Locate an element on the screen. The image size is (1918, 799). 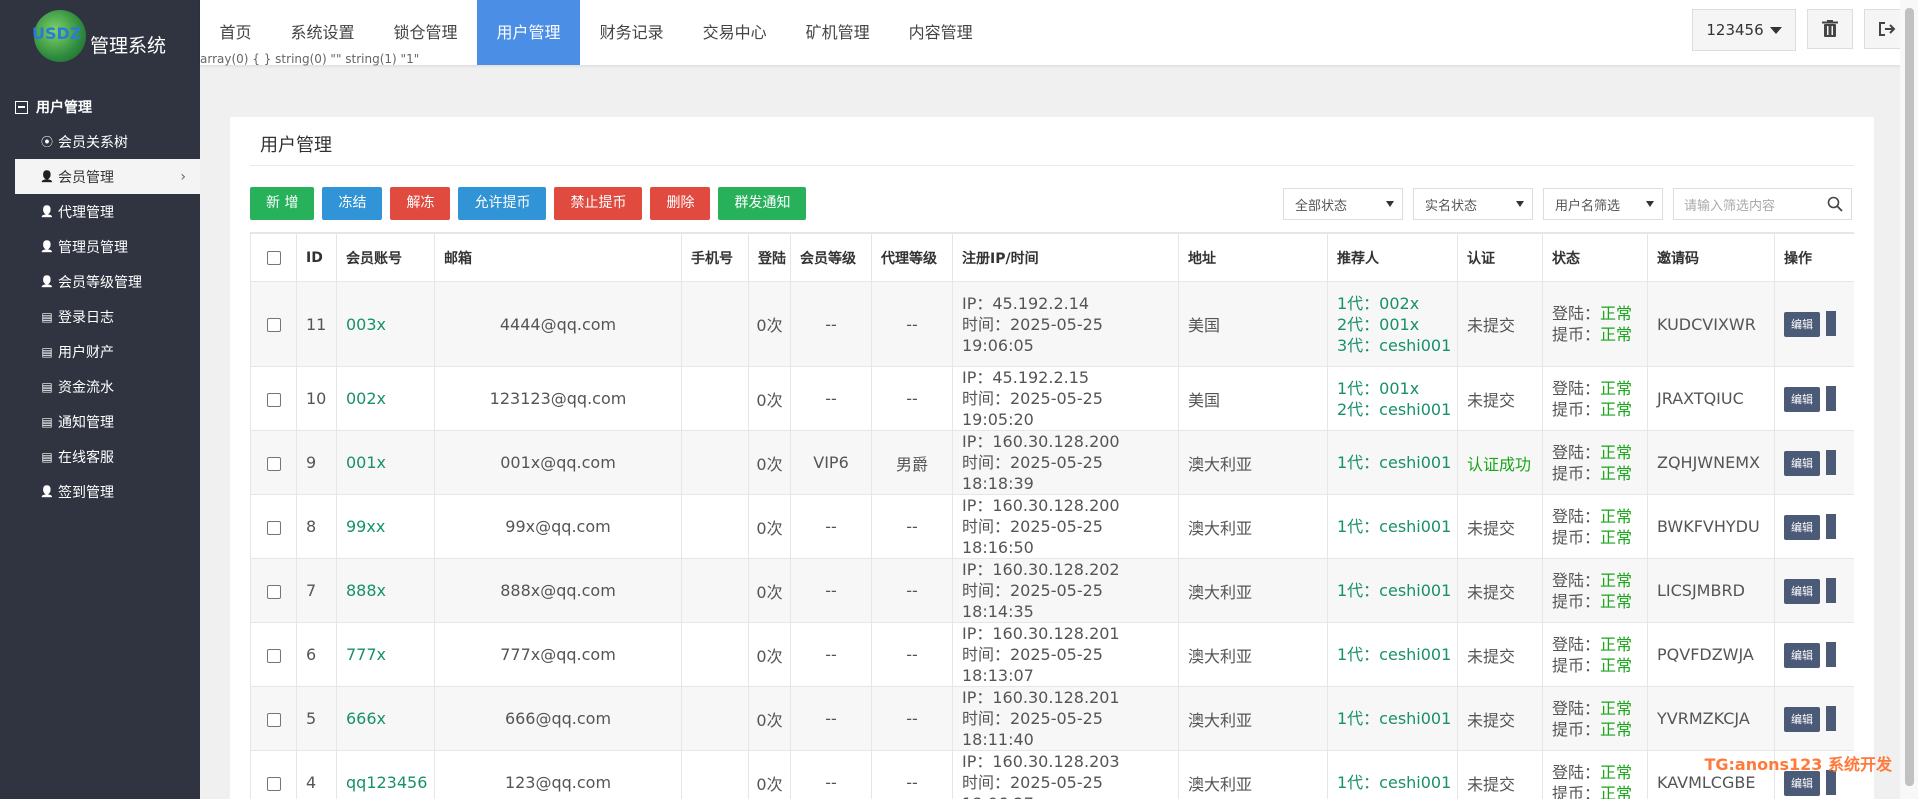
sidebar-item-1: 👤 会员管理 › is located at coordinates (107, 176).